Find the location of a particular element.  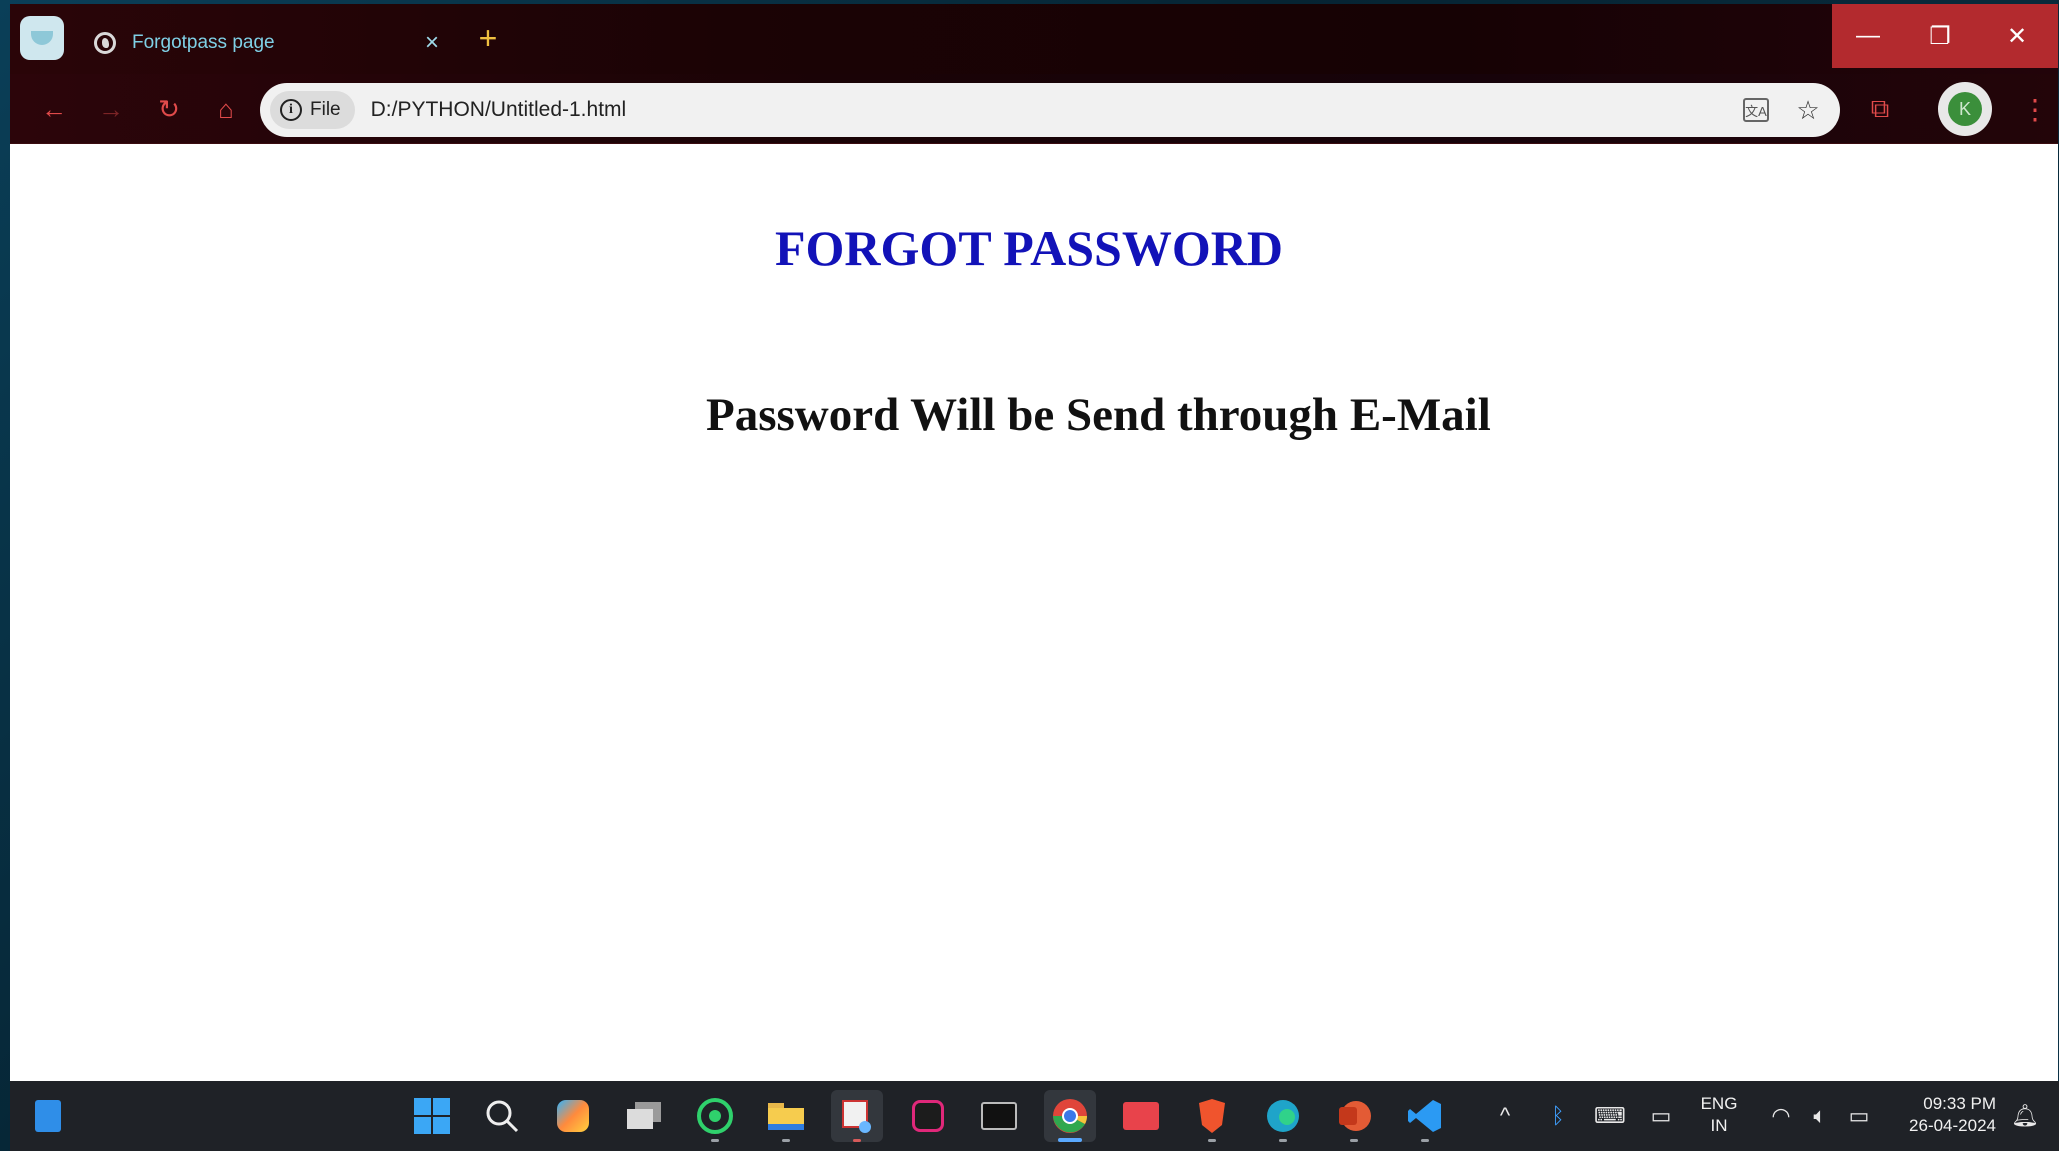

home-icon: ⌂ is located at coordinates (226, 108).